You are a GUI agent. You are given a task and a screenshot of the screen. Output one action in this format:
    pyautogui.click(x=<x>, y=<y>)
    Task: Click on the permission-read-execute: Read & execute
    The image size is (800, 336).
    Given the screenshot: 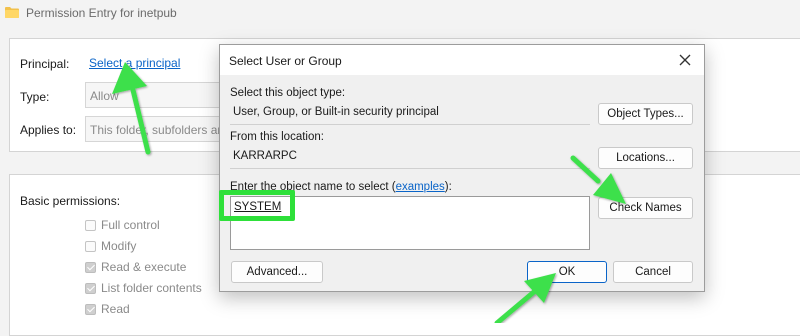 What is the action you would take?
    pyautogui.click(x=135, y=267)
    